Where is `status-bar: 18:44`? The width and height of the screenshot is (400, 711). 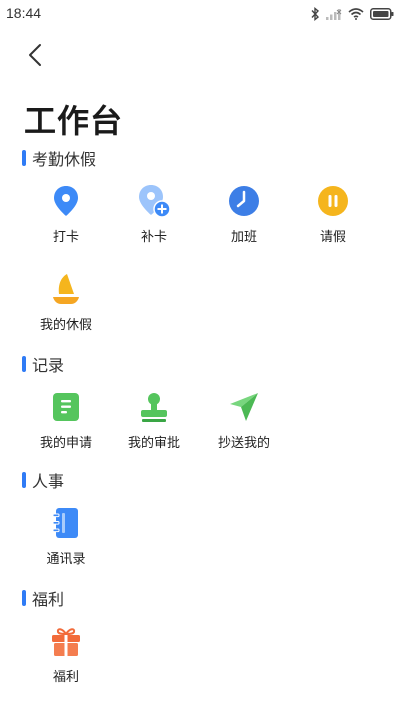 status-bar: 18:44 is located at coordinates (200, 14).